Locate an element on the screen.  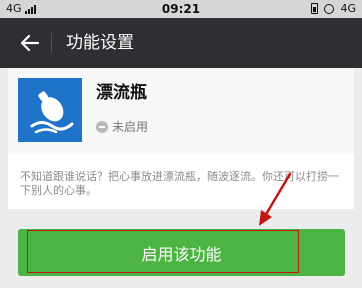
status-time: 09:21 is located at coordinates (181, 9).